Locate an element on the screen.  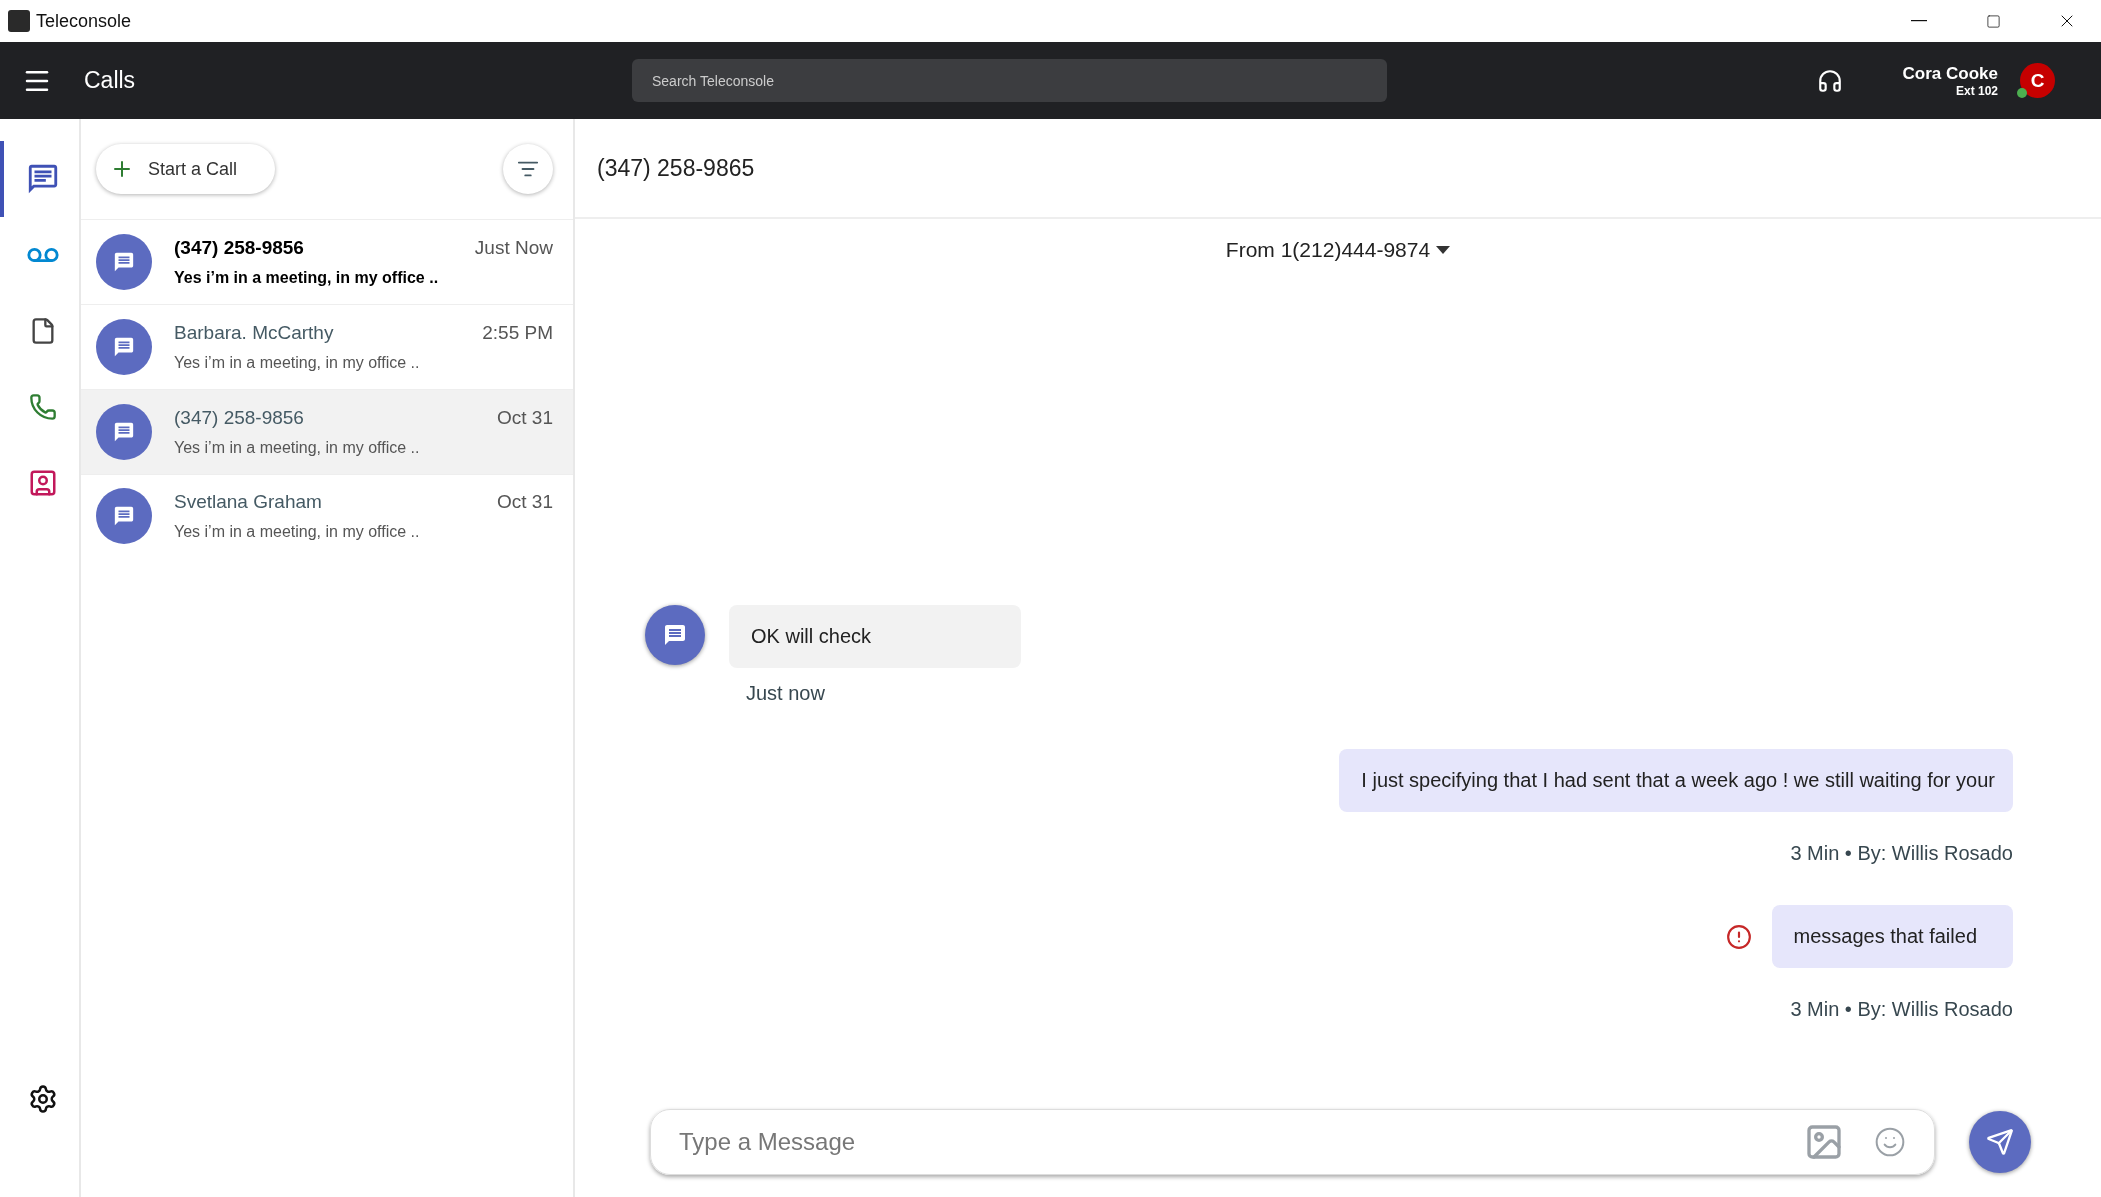
send-button is located at coordinates (2000, 1142).